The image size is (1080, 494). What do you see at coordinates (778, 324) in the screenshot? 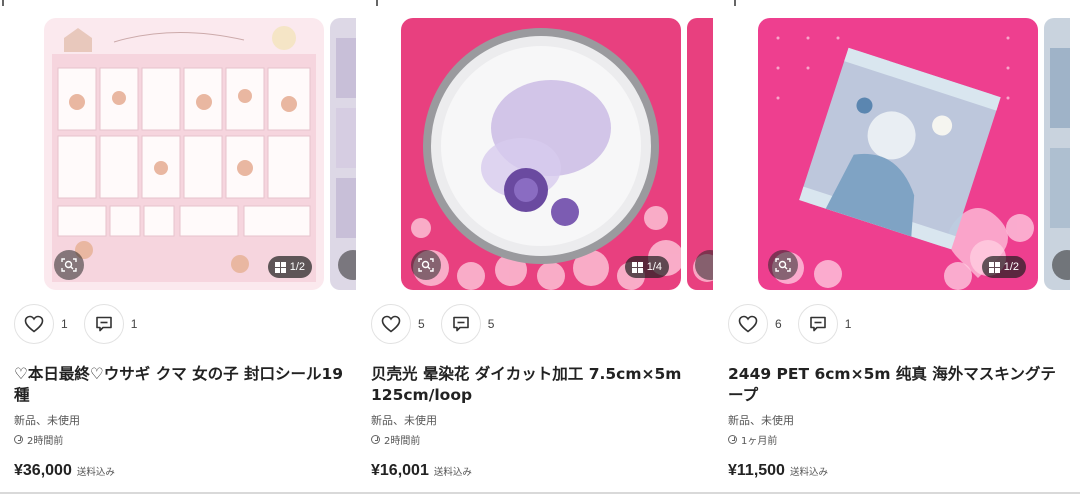
I see `like-count: 6` at bounding box center [778, 324].